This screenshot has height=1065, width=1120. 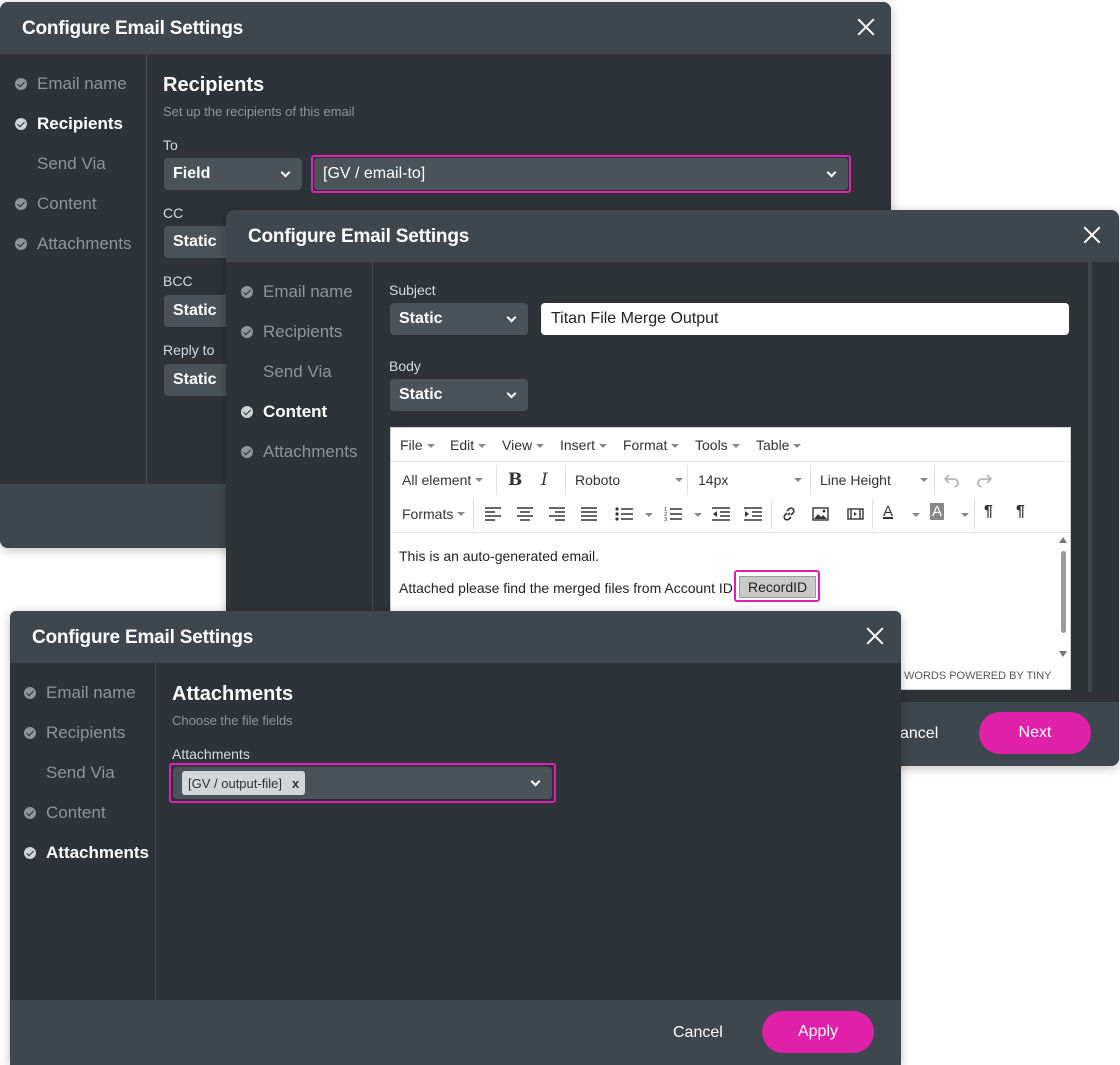 What do you see at coordinates (417, 445) in the screenshot?
I see `menu-file: File` at bounding box center [417, 445].